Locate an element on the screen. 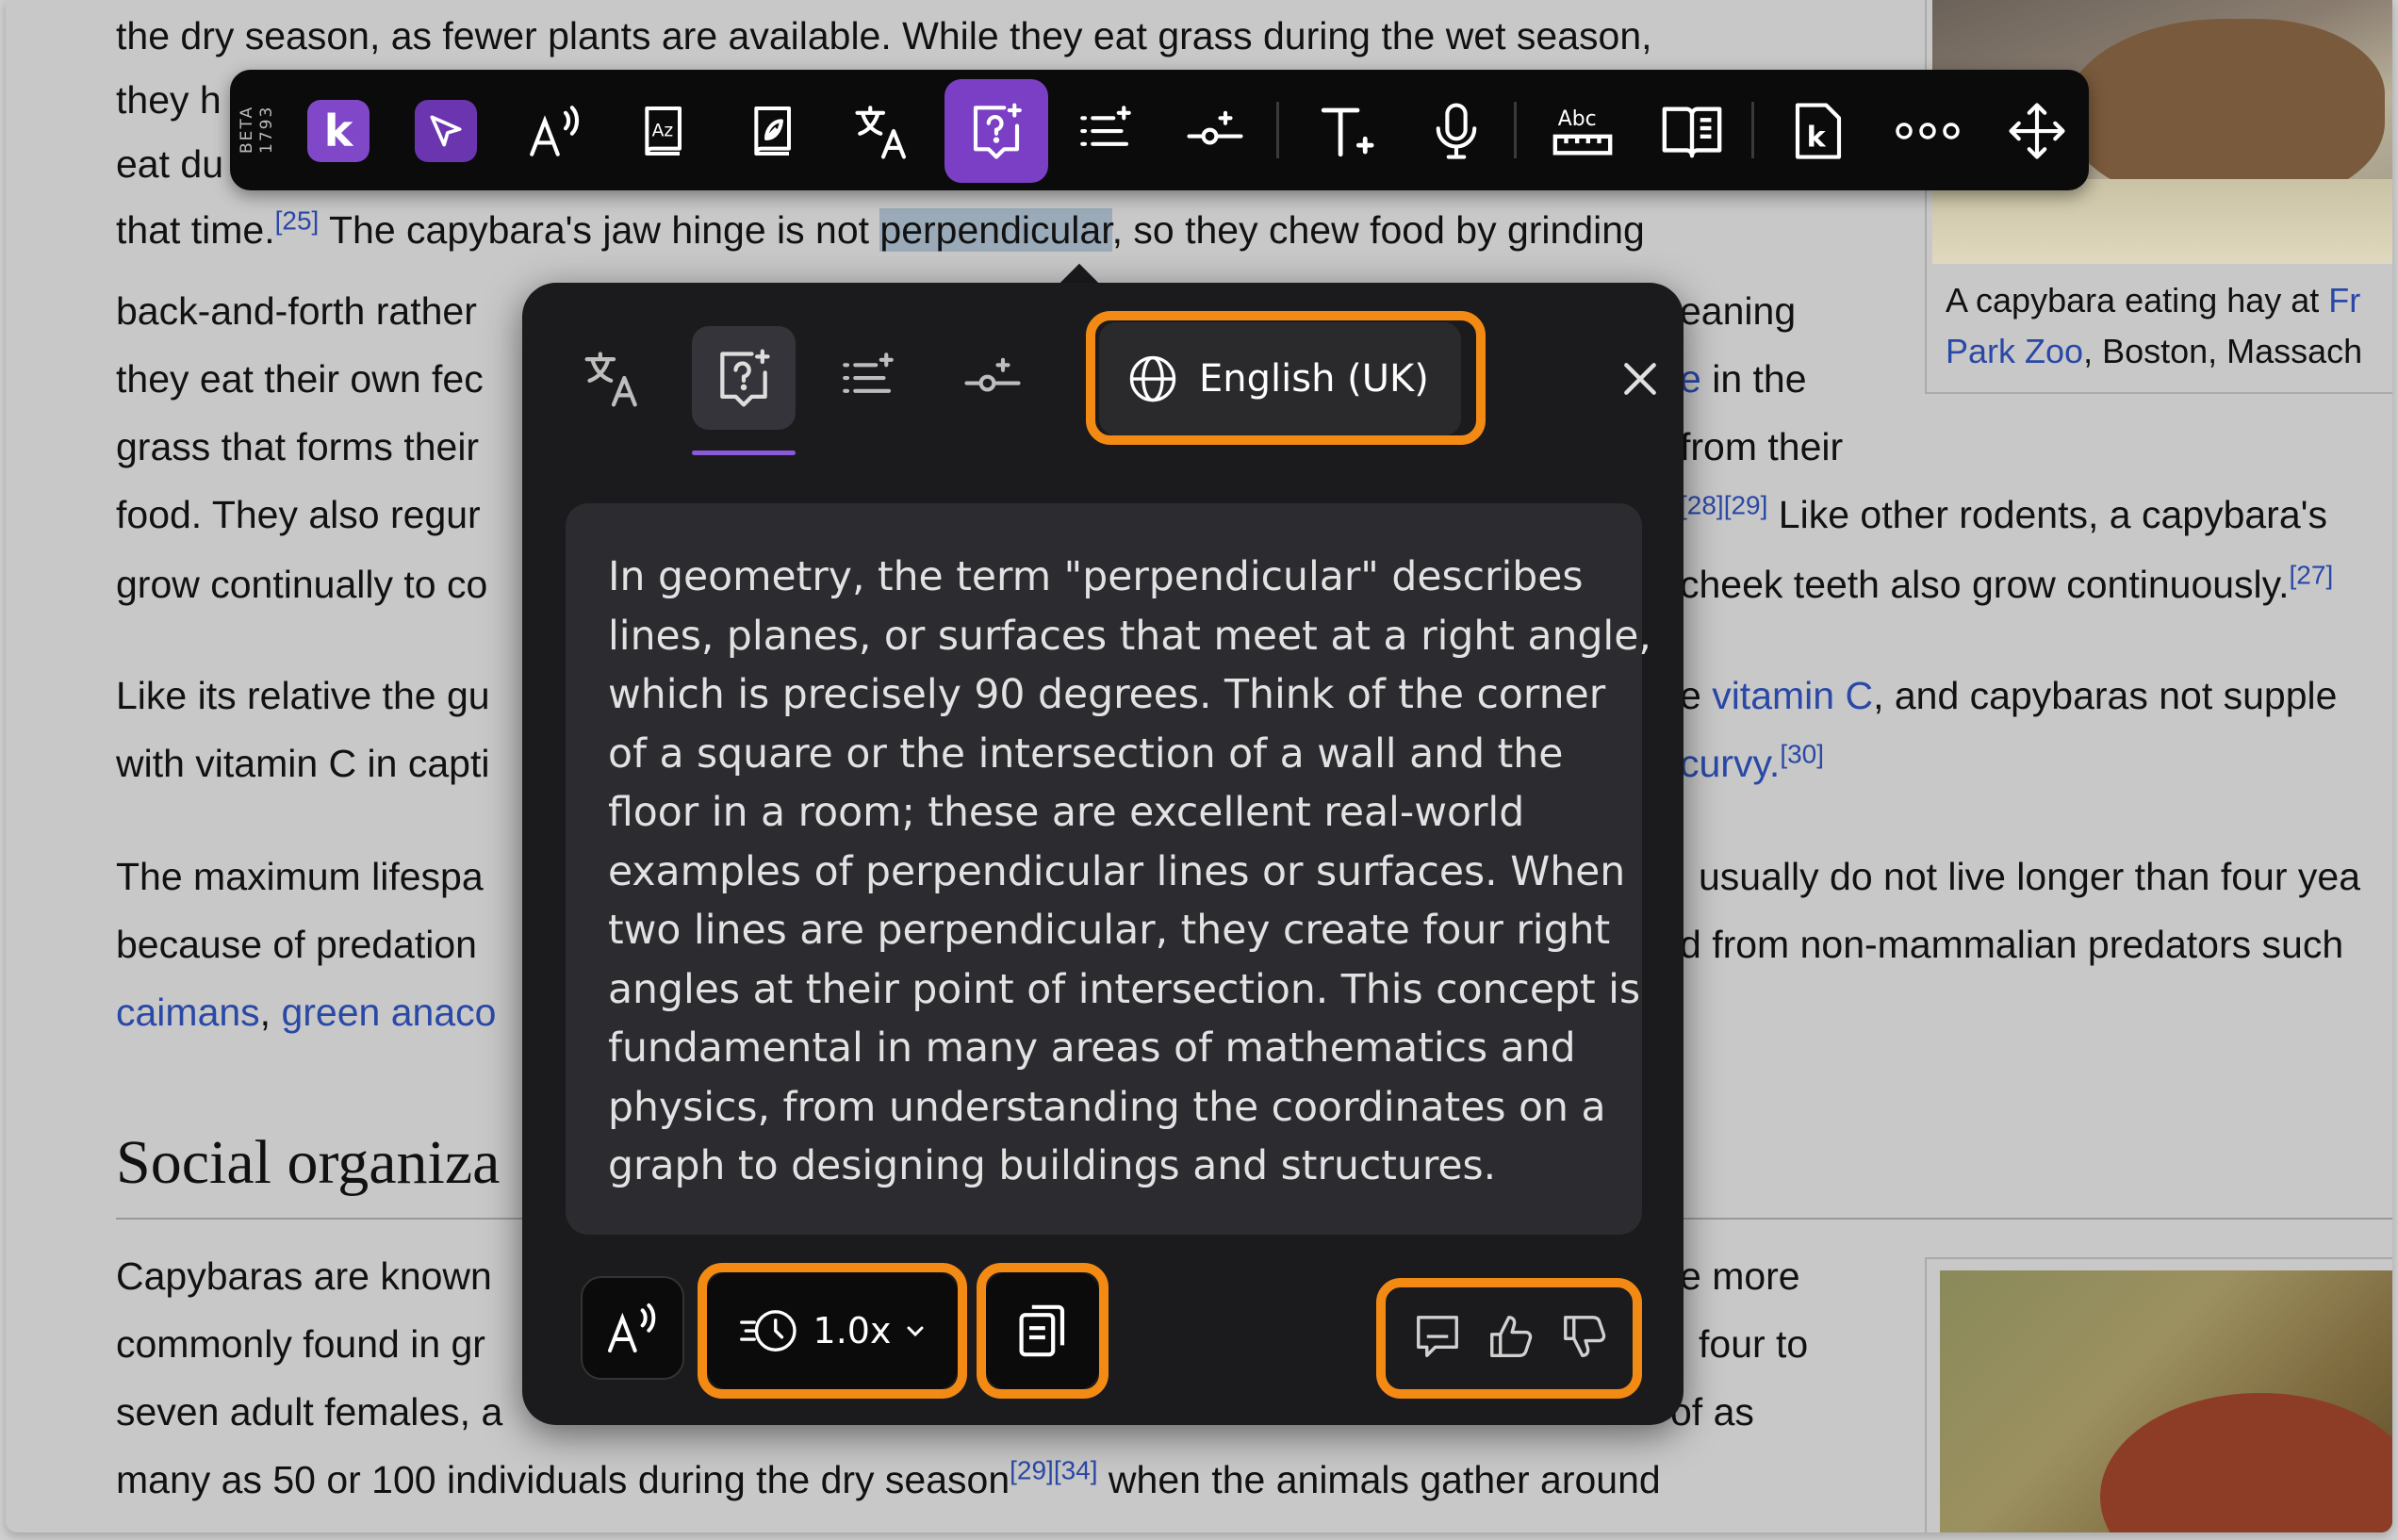 The width and height of the screenshot is (2398, 1540). article-line-tail: cheek teeth also grow continuously.[27] is located at coordinates (2007, 583).